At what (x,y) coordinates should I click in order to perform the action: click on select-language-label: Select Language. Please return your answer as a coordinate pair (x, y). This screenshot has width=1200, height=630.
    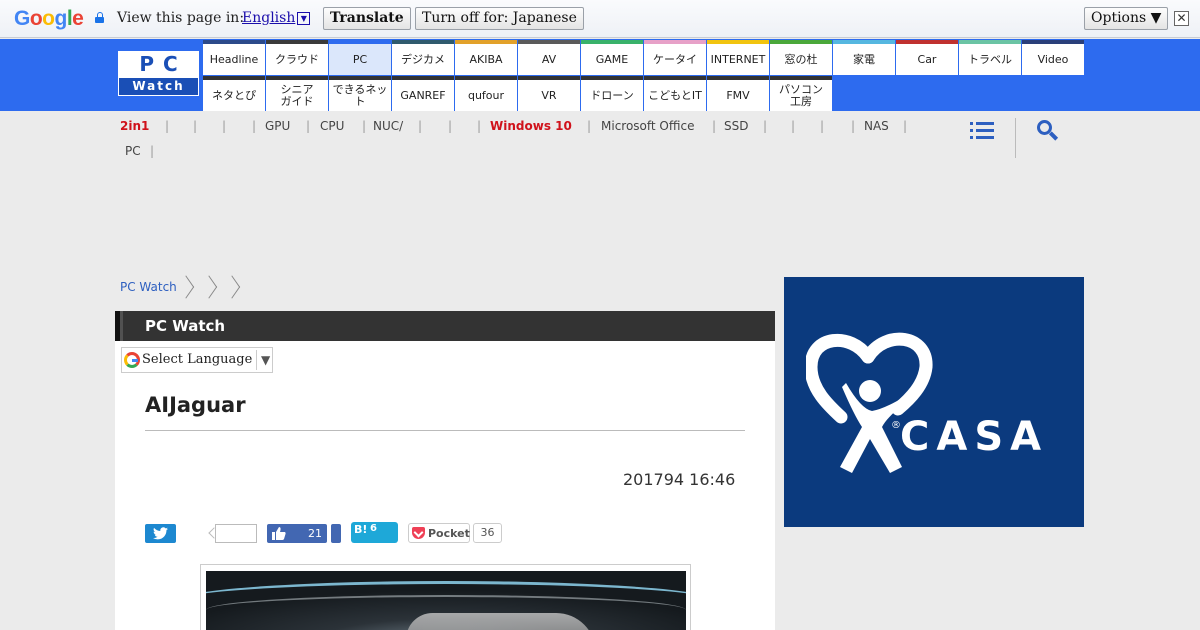
    Looking at the image, I should click on (197, 359).